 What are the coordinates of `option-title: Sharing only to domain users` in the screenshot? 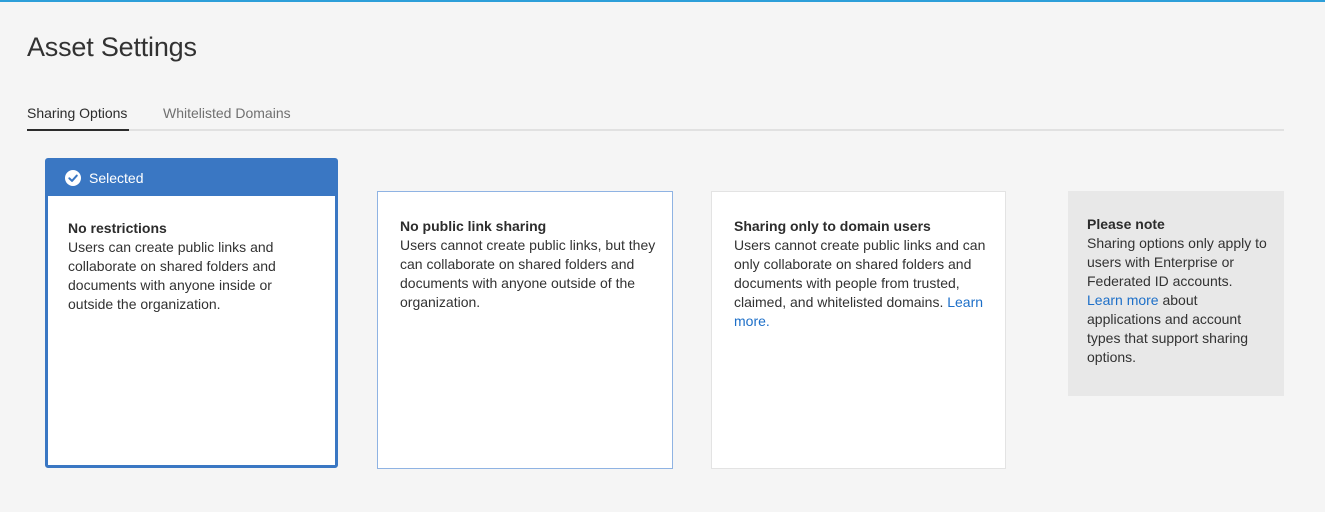 It's located at (832, 226).